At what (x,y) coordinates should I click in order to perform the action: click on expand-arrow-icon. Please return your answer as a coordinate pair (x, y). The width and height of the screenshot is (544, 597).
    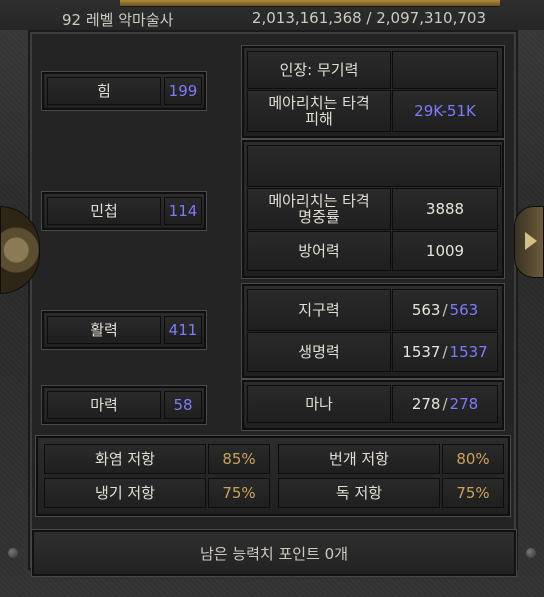
    Looking at the image, I should click on (531, 241).